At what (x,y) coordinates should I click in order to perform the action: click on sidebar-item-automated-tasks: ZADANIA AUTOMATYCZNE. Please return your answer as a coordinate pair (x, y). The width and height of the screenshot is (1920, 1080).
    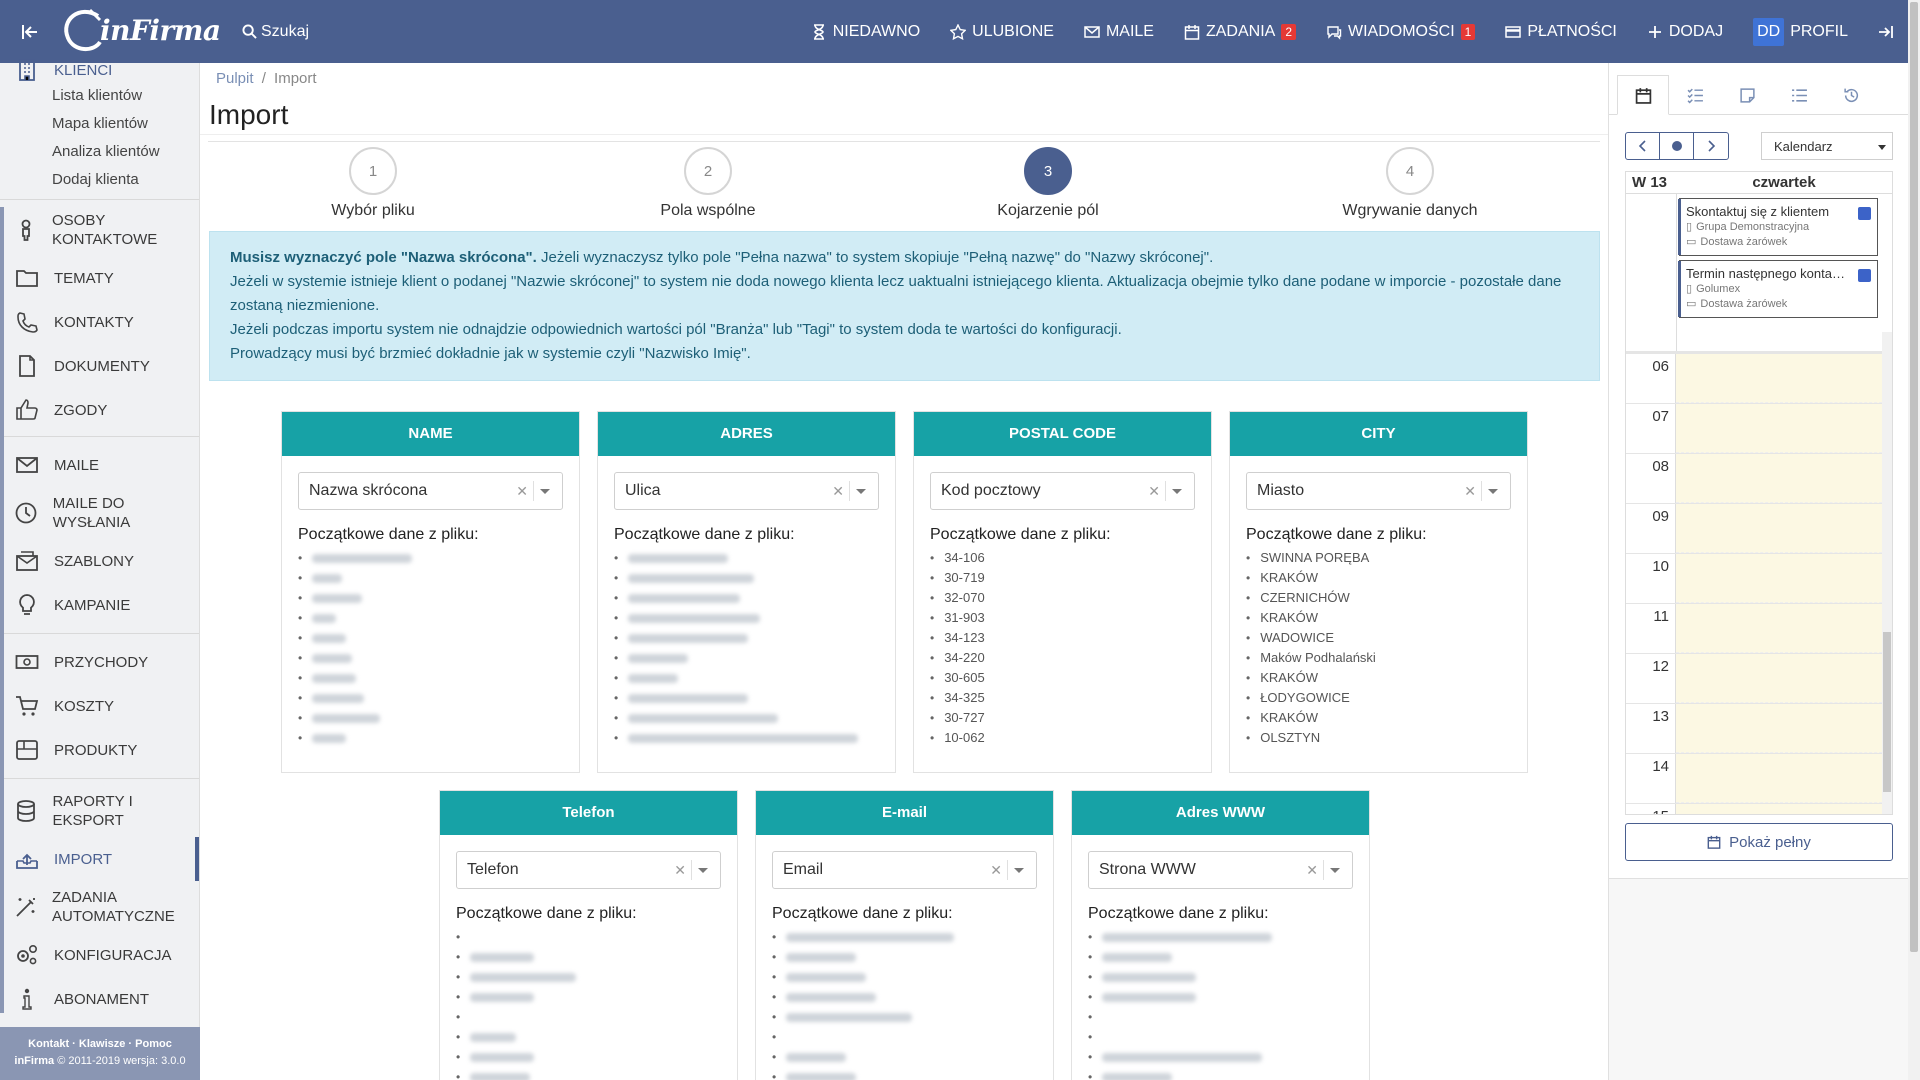
    Looking at the image, I should click on (99, 907).